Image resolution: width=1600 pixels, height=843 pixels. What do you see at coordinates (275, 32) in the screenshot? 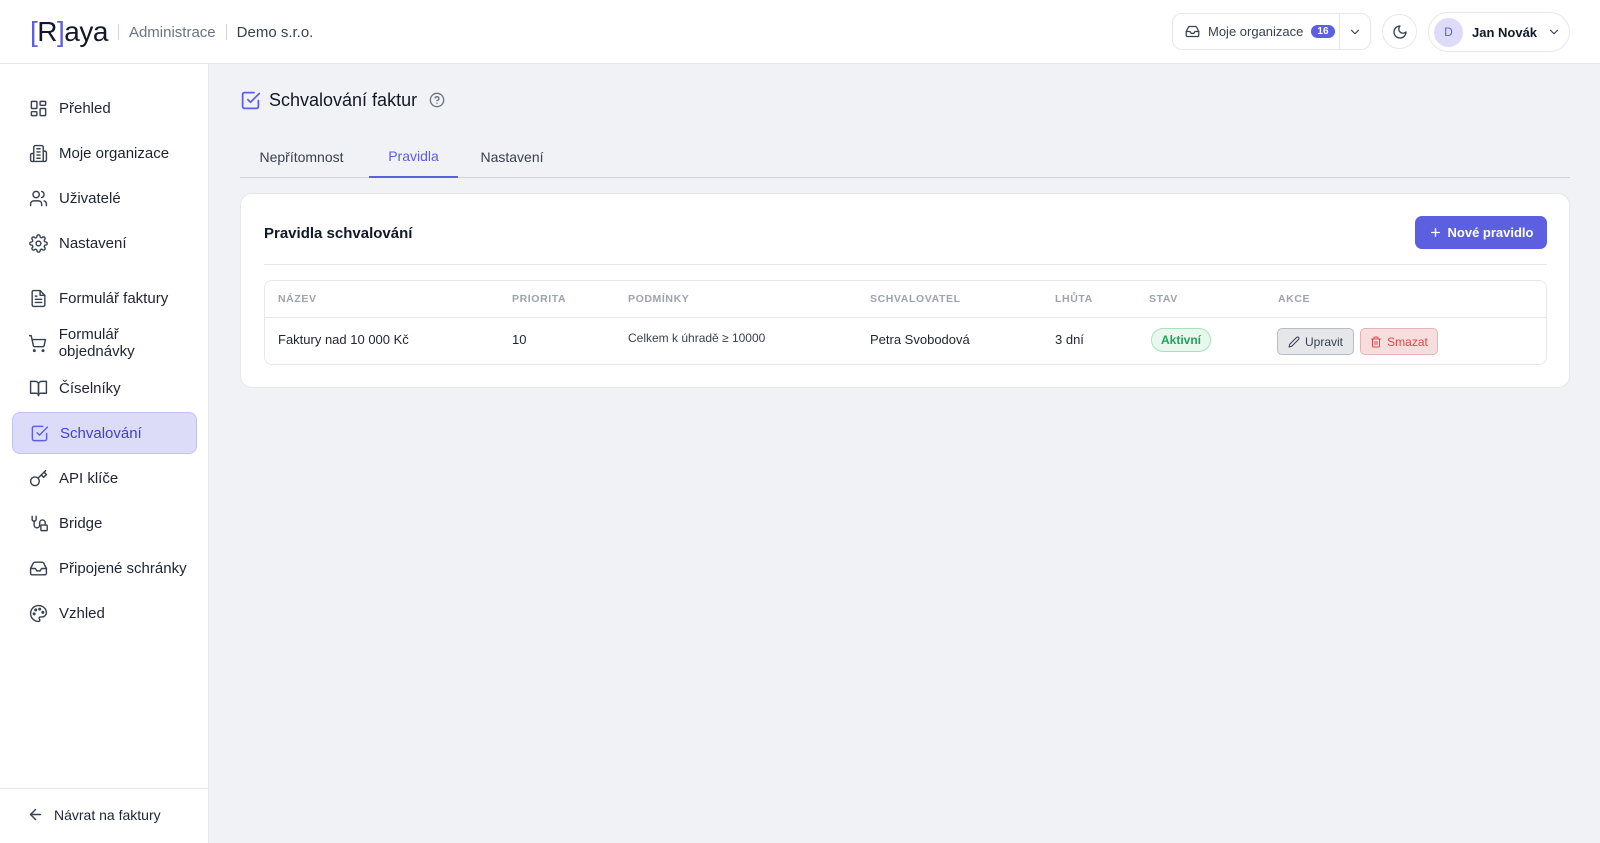
I see `company-name: Demo s.r.o.` at bounding box center [275, 32].